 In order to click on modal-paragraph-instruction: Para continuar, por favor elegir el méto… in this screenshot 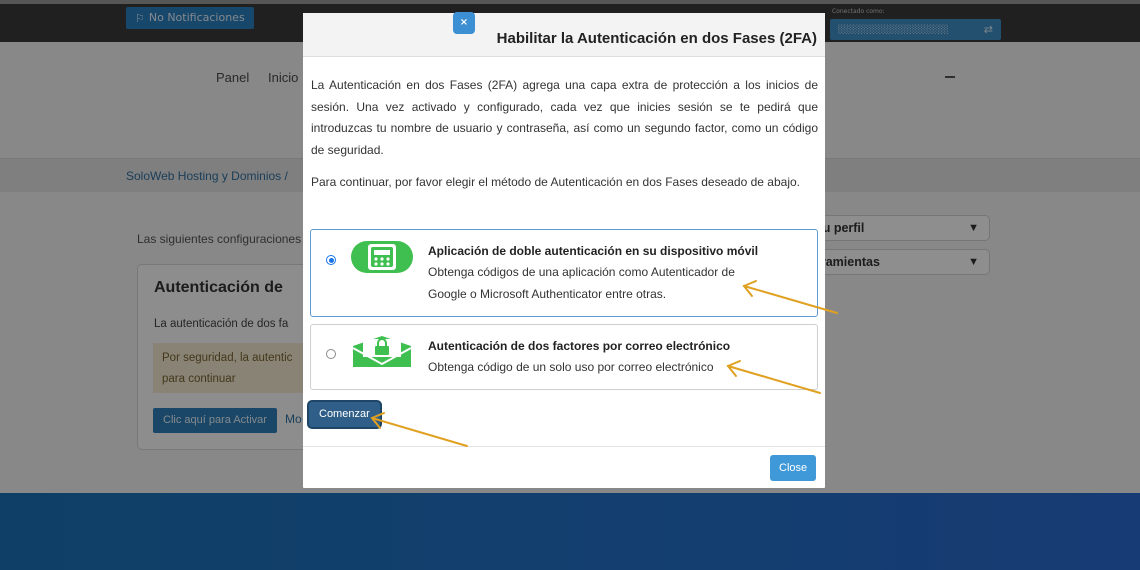, I will do `click(555, 182)`.